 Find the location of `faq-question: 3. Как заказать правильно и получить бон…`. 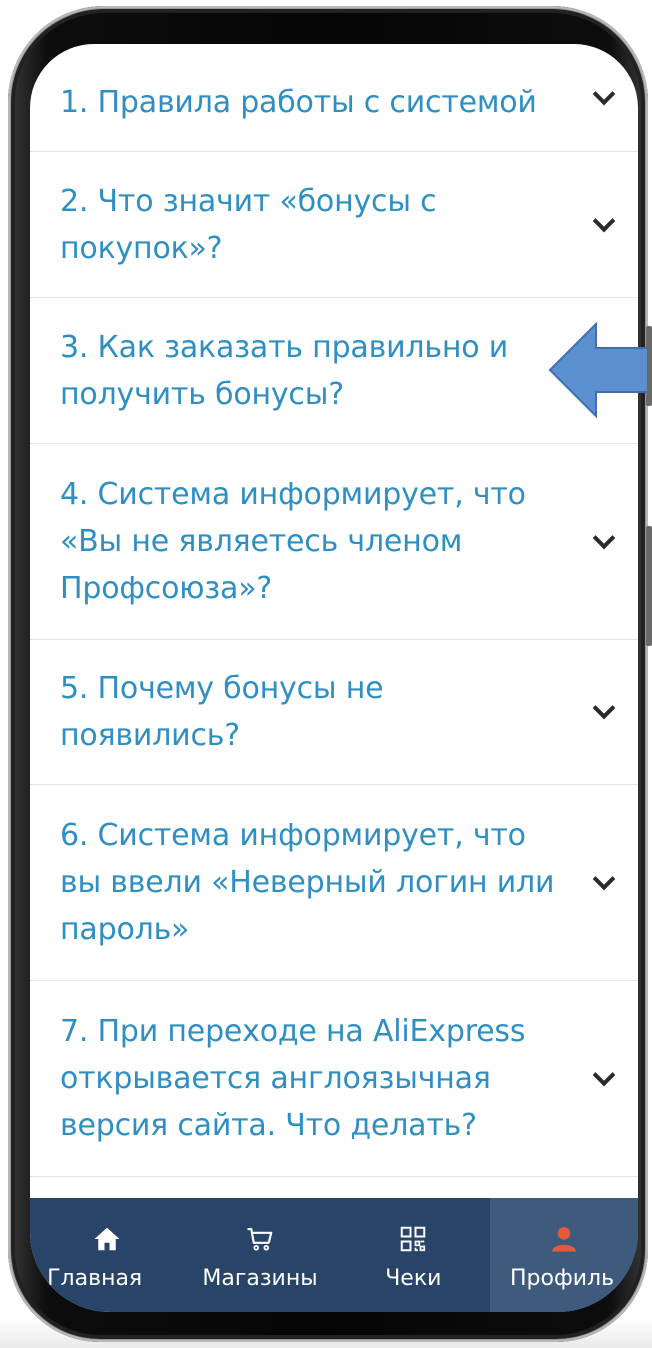

faq-question: 3. Как заказать правильно и получить бон… is located at coordinates (284, 370).